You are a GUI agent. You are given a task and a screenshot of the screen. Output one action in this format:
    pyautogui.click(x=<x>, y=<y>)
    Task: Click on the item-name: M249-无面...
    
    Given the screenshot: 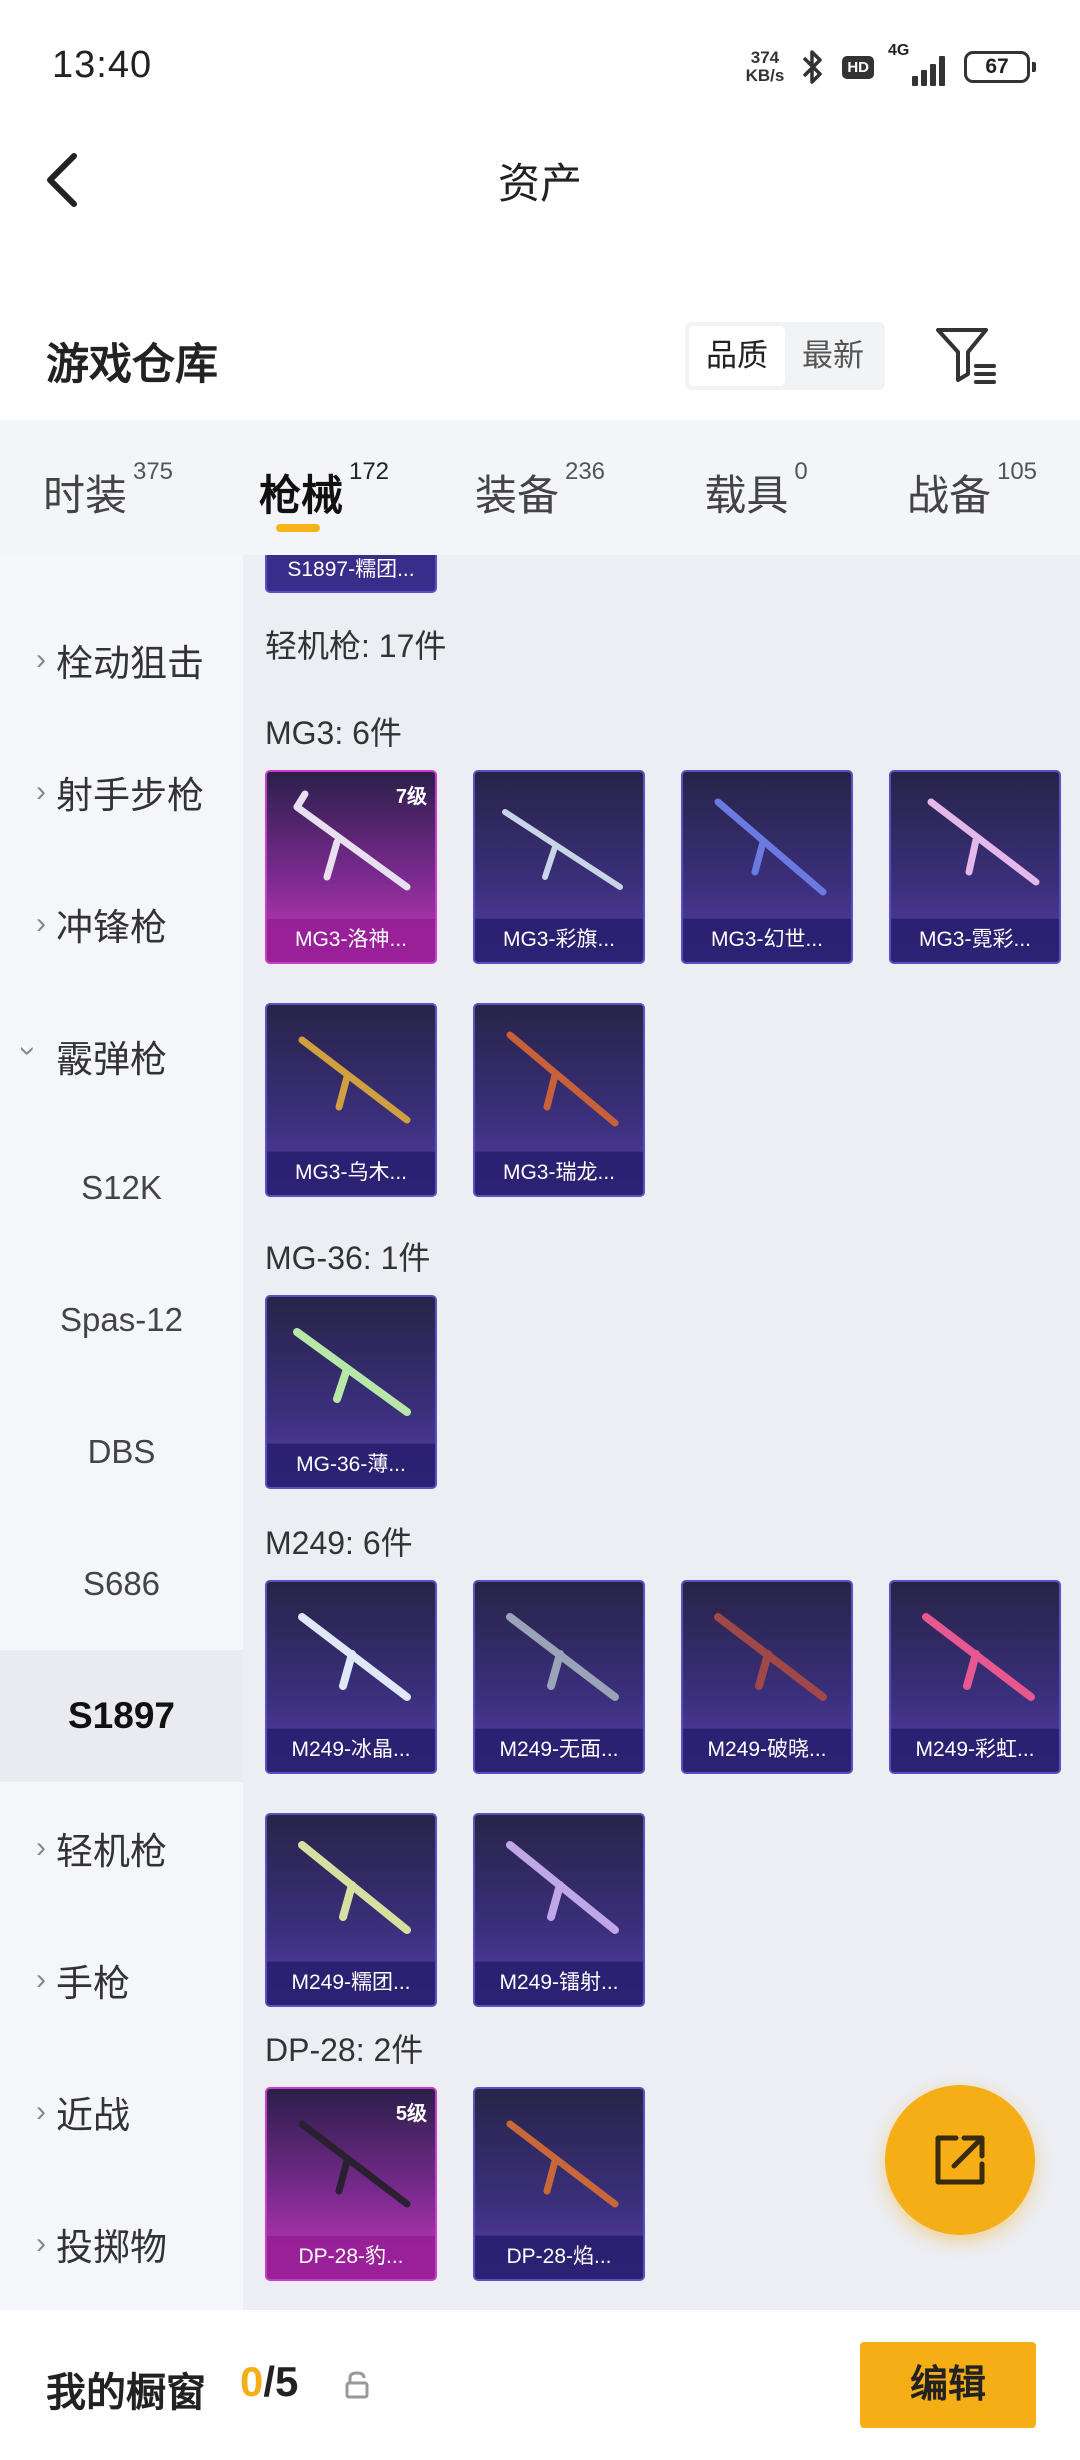 What is the action you would take?
    pyautogui.click(x=559, y=1750)
    